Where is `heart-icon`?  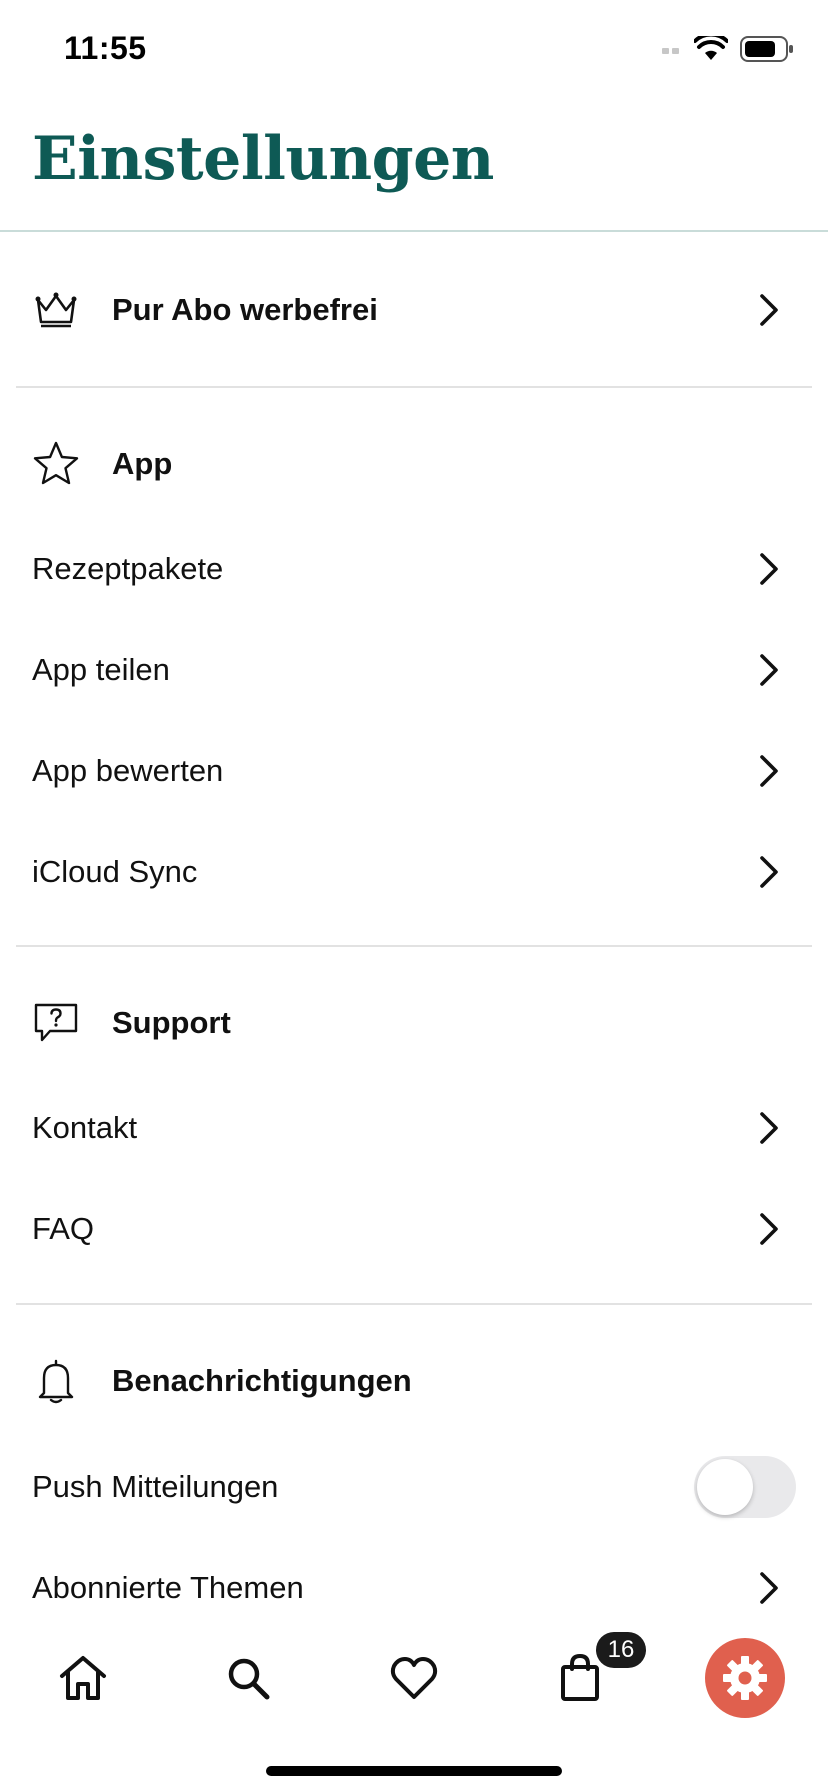
heart-icon is located at coordinates (414, 1678).